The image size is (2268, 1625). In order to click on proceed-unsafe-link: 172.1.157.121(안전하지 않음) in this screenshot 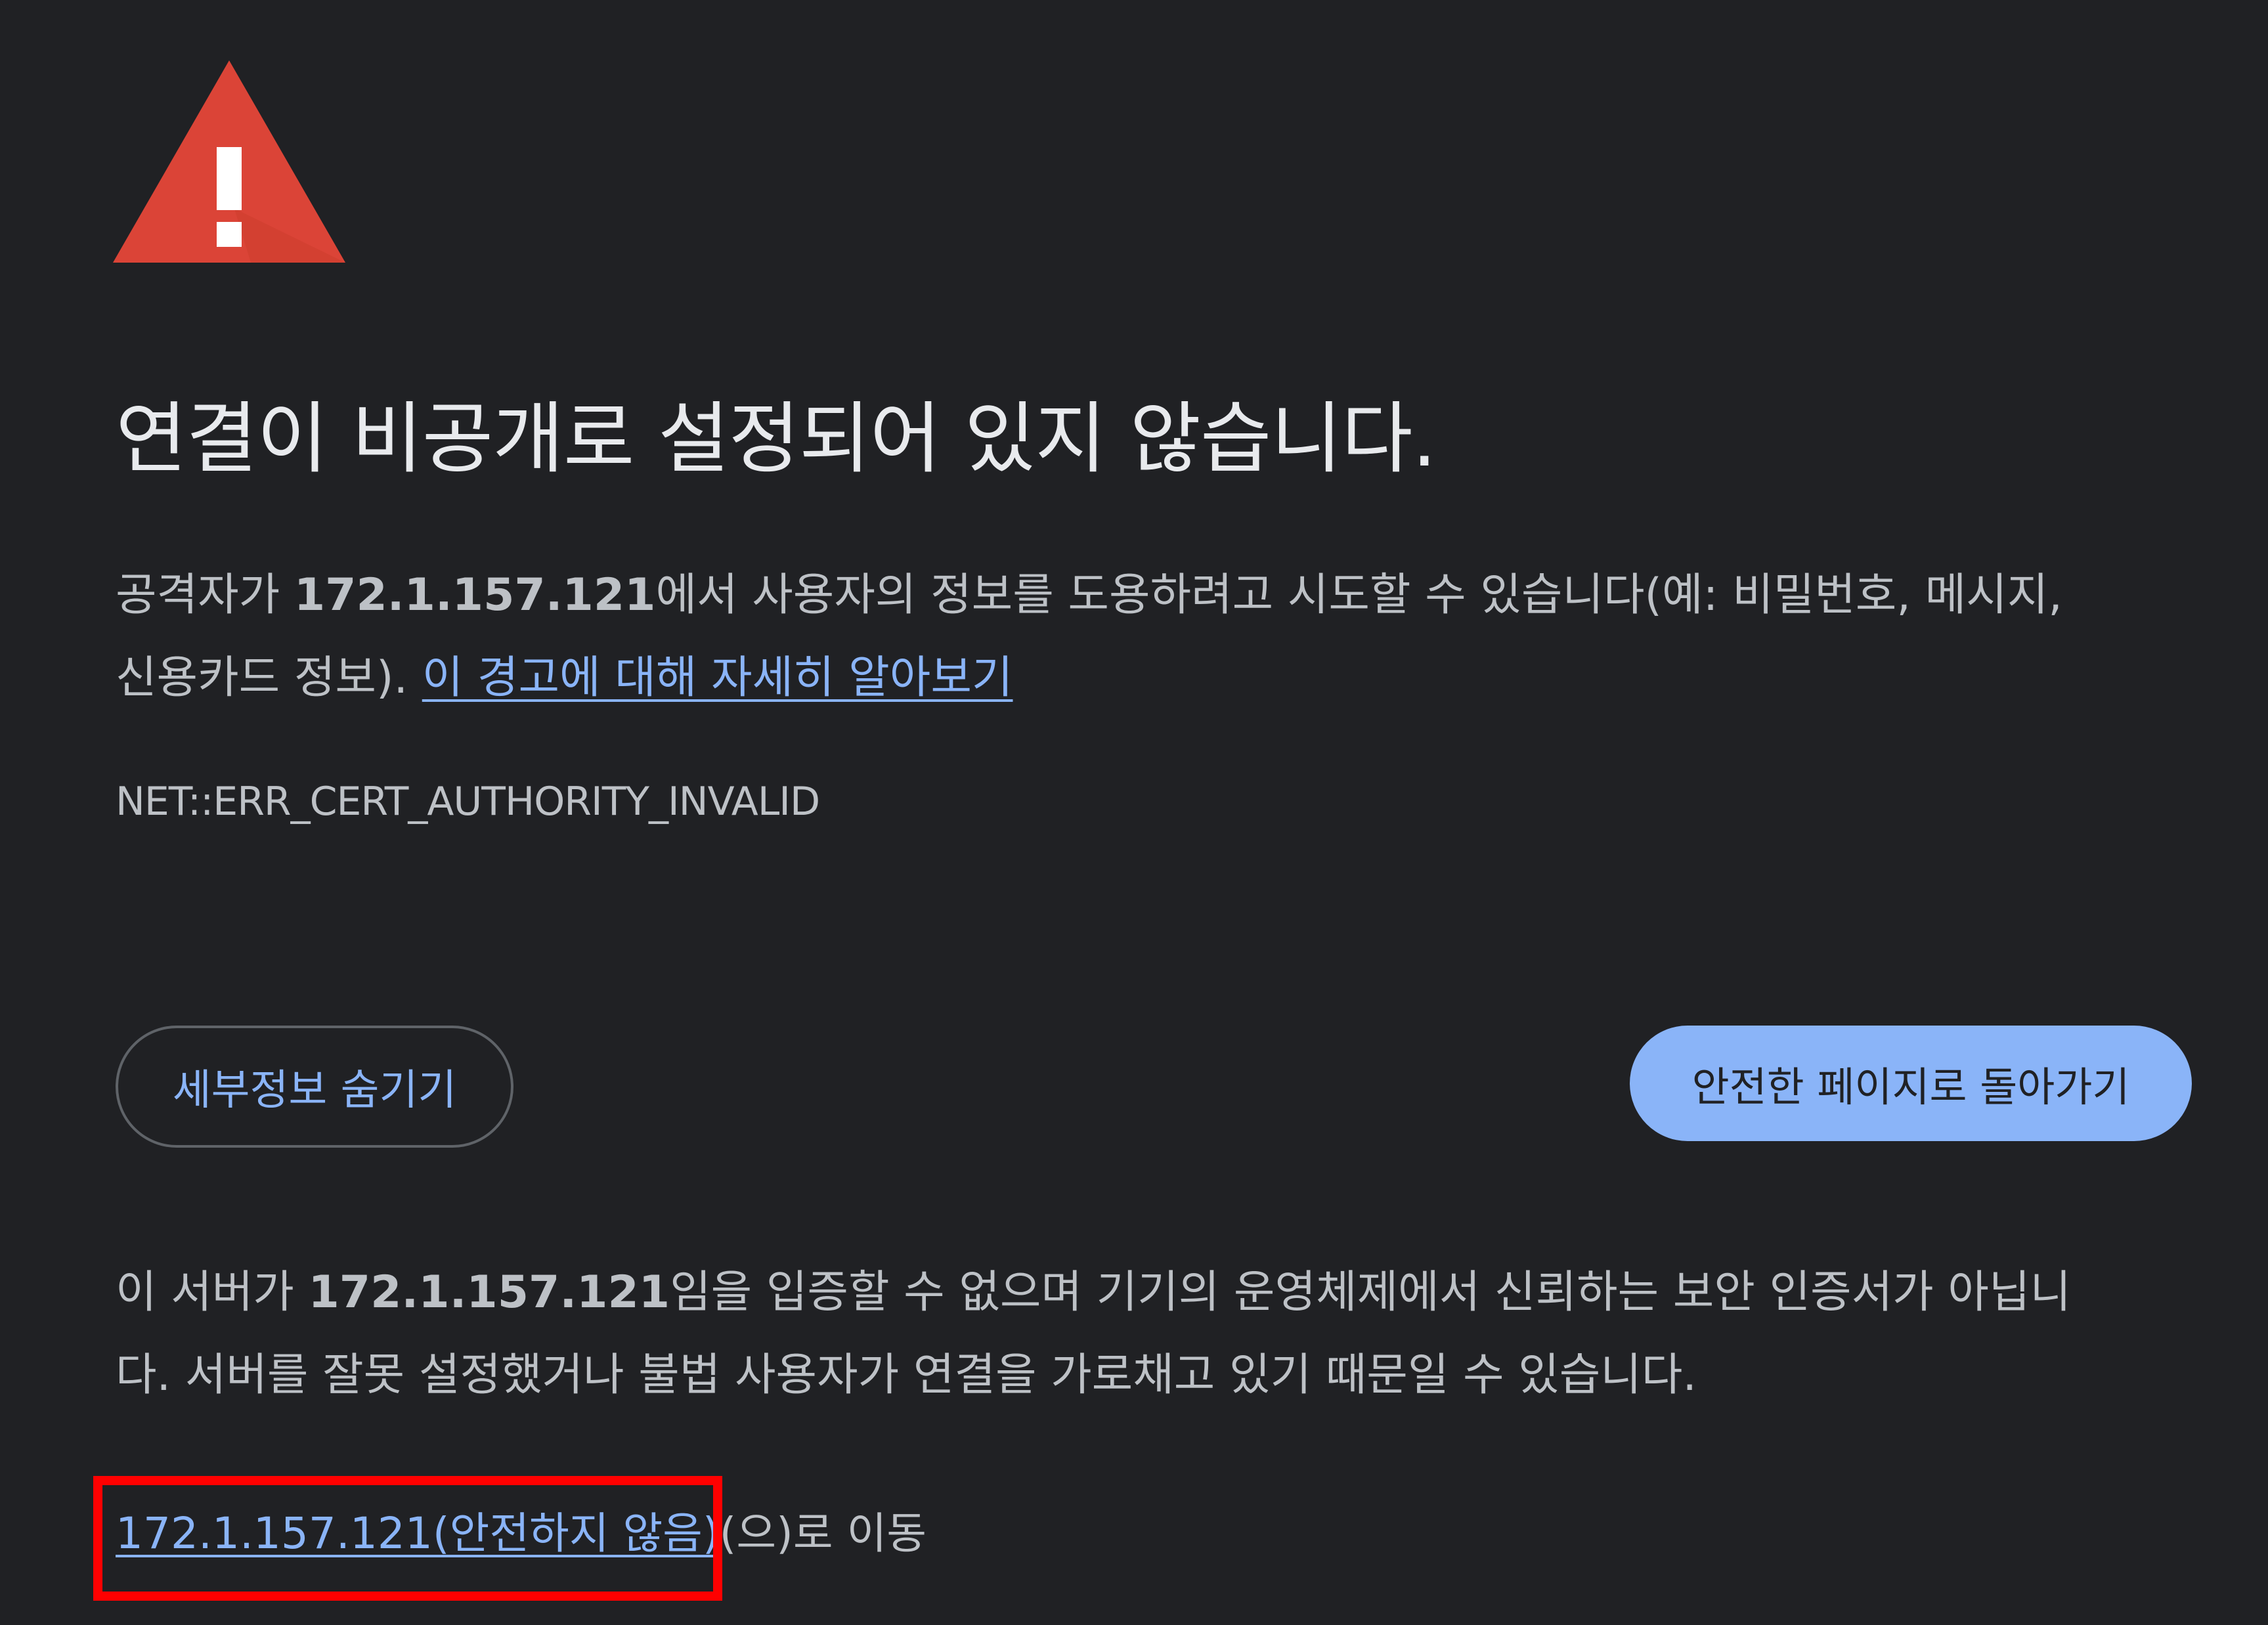, I will do `click(418, 1533)`.